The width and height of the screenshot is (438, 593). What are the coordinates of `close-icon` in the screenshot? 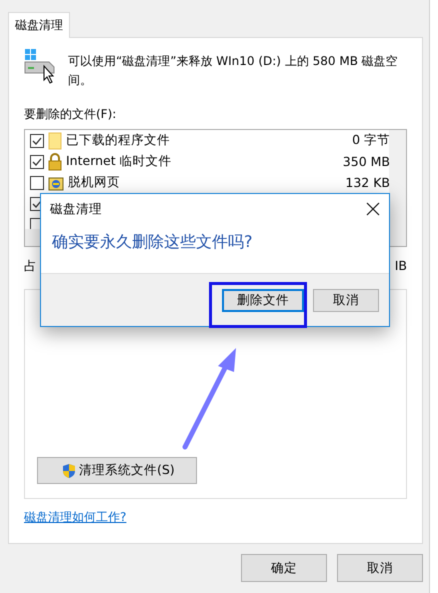 It's located at (373, 209).